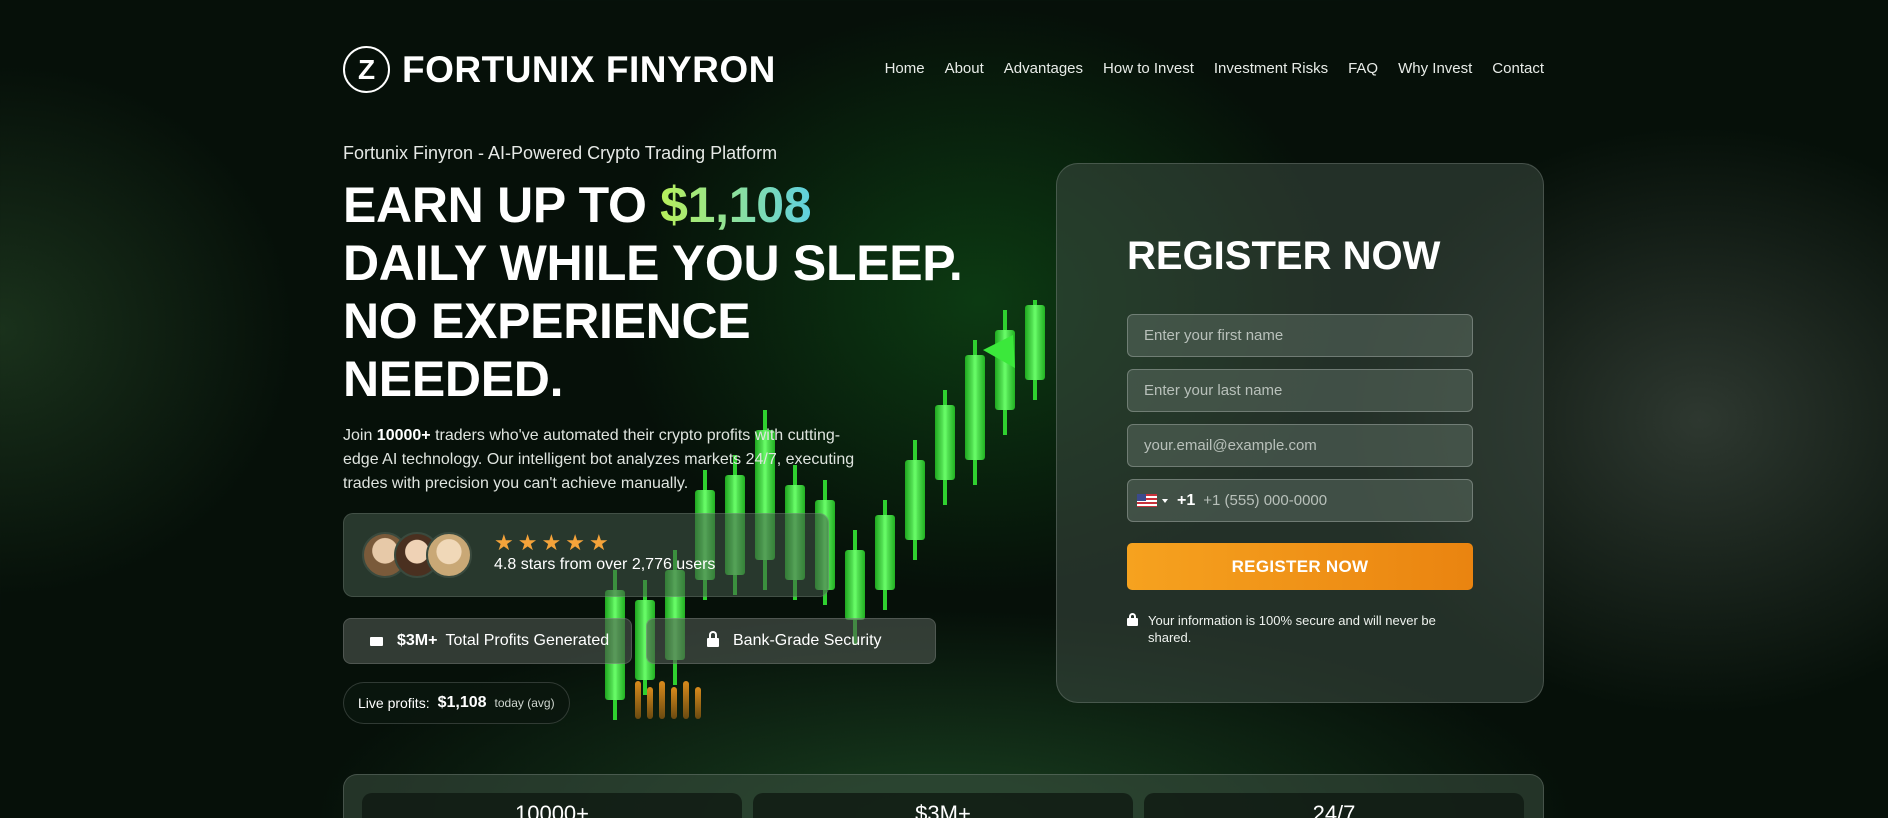  What do you see at coordinates (1334, 805) in the screenshot?
I see `stat-uptime: 24/7` at bounding box center [1334, 805].